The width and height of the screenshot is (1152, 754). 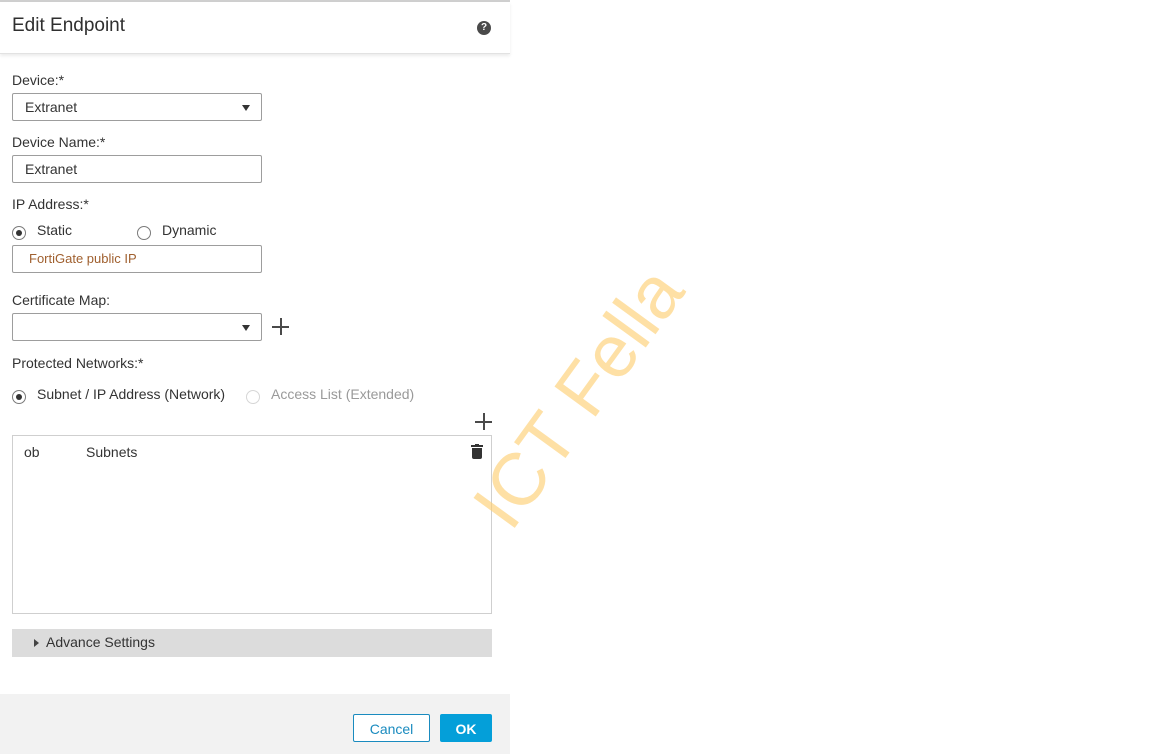 What do you see at coordinates (38, 80) in the screenshot?
I see `device-label: Device:*` at bounding box center [38, 80].